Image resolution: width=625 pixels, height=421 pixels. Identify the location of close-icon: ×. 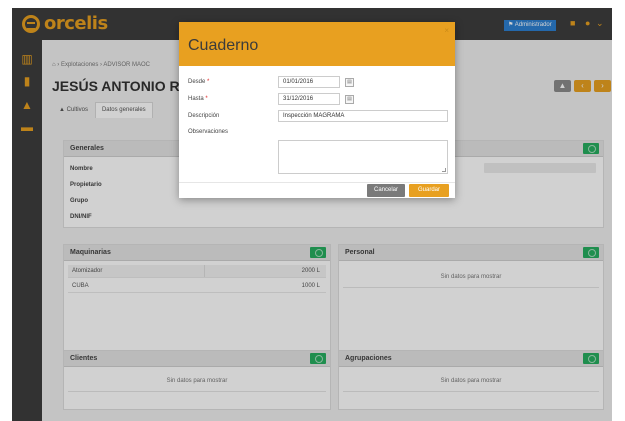
(446, 30).